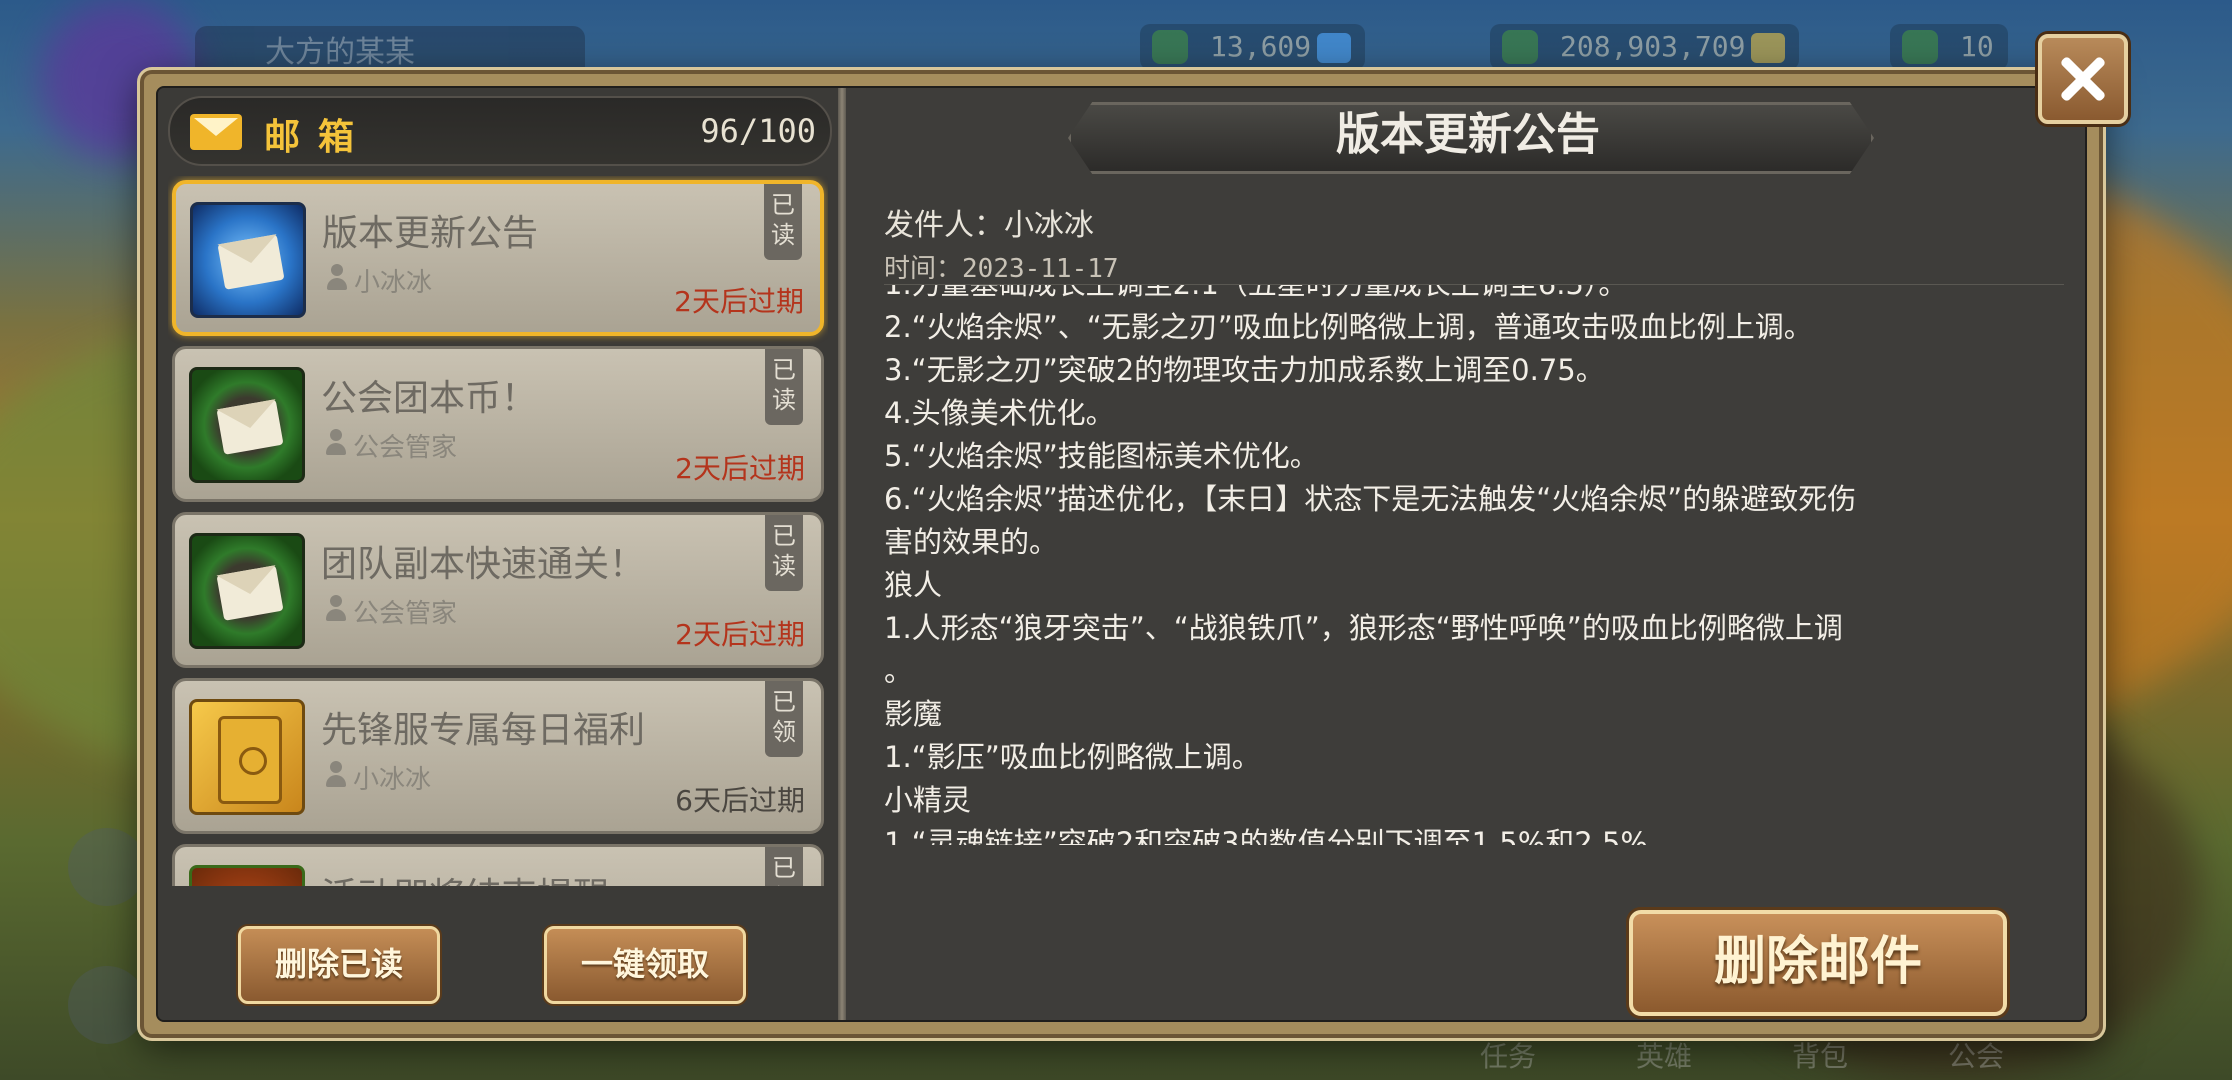  I want to click on mail-item-title: 公会团本币！, so click(429, 398).